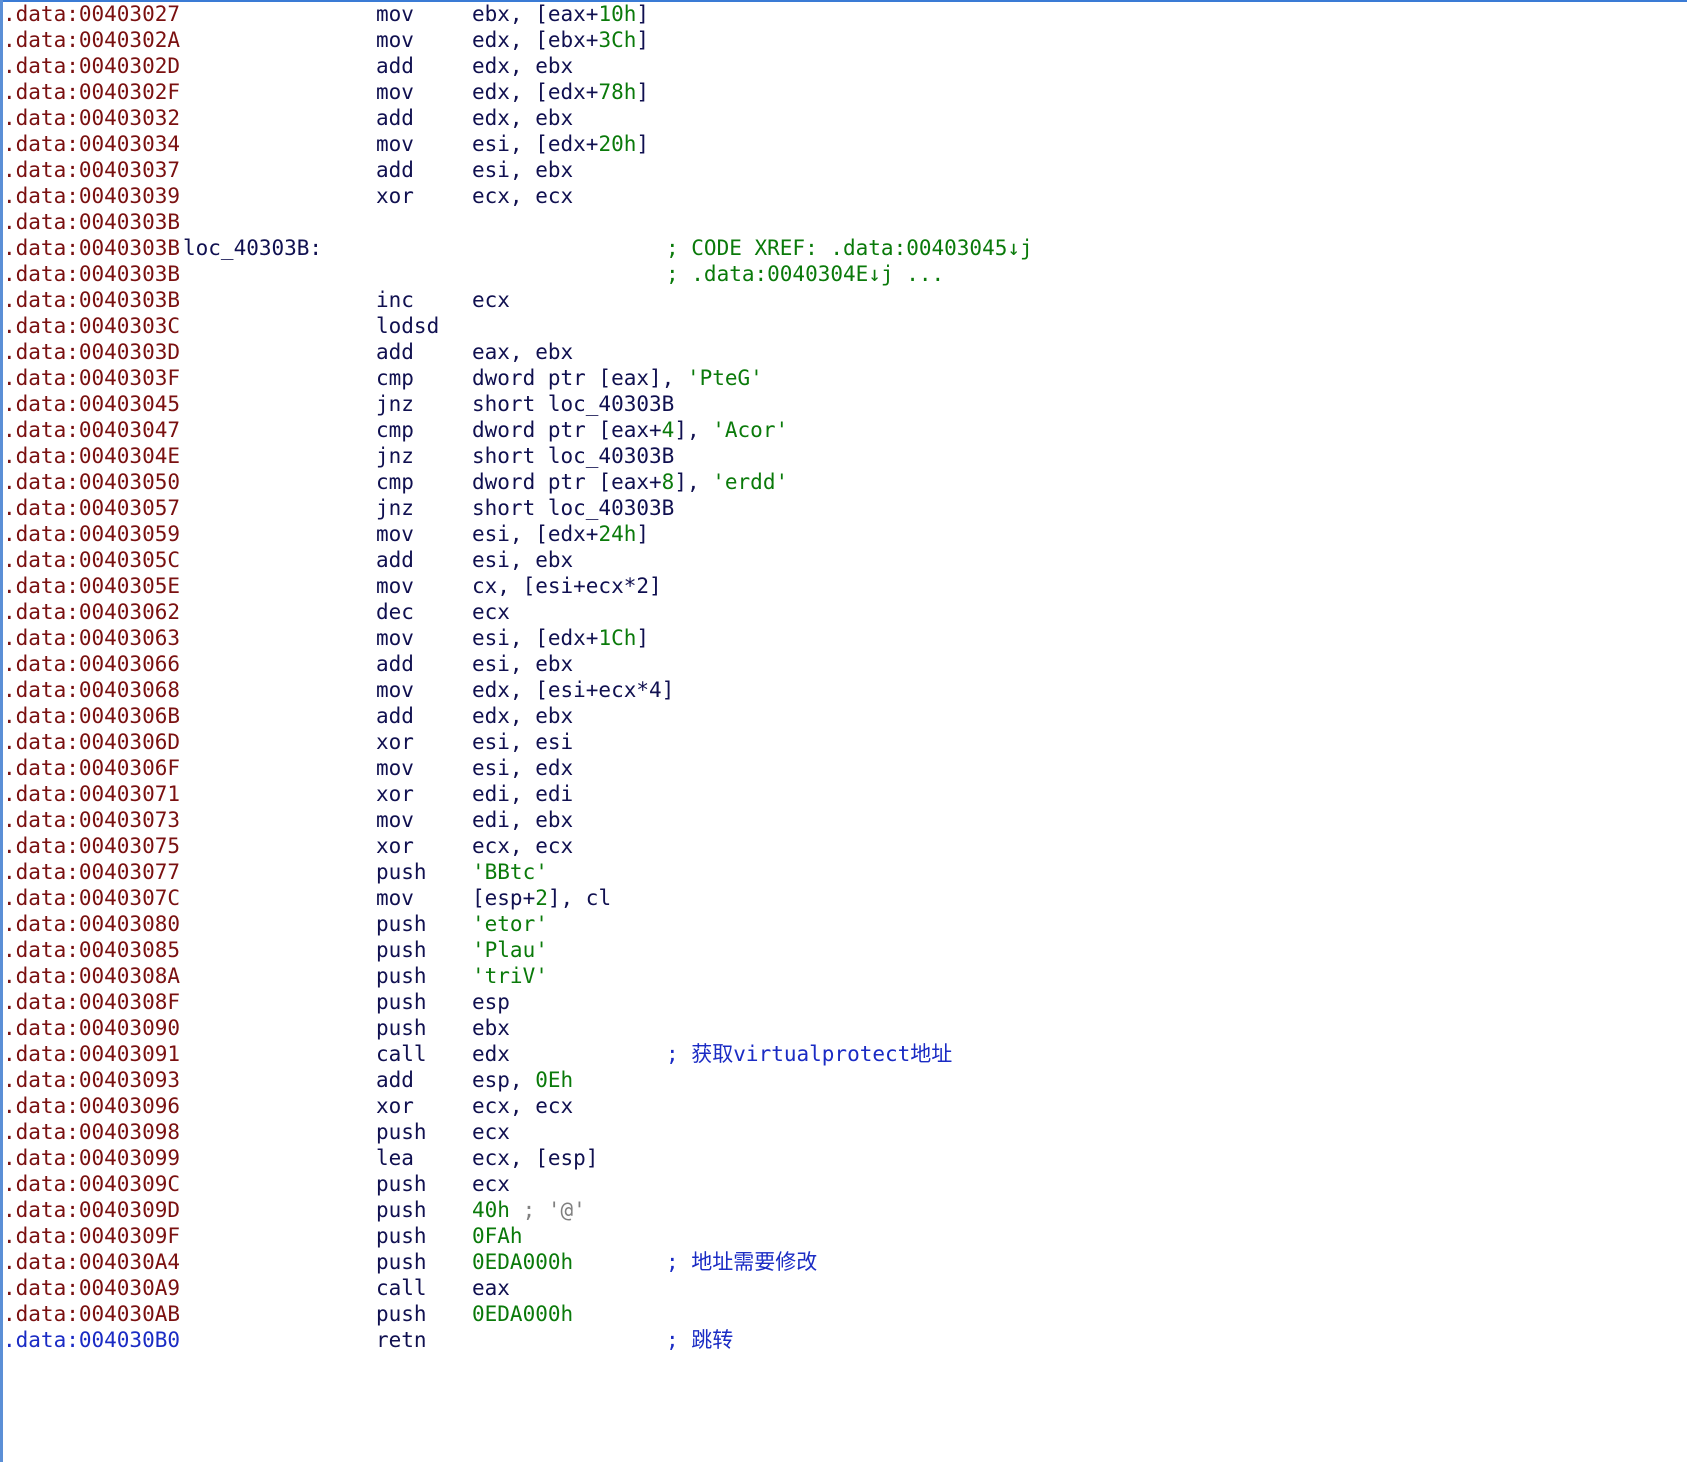 Image resolution: width=1687 pixels, height=1462 pixels. I want to click on instruction-operands: edi, ebx, so click(522, 820).